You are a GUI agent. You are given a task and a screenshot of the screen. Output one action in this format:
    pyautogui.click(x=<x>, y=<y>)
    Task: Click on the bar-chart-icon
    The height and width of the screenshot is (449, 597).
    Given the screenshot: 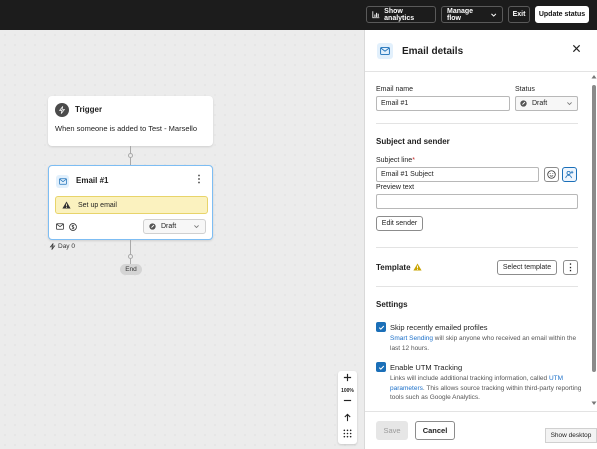 What is the action you would take?
    pyautogui.click(x=376, y=15)
    